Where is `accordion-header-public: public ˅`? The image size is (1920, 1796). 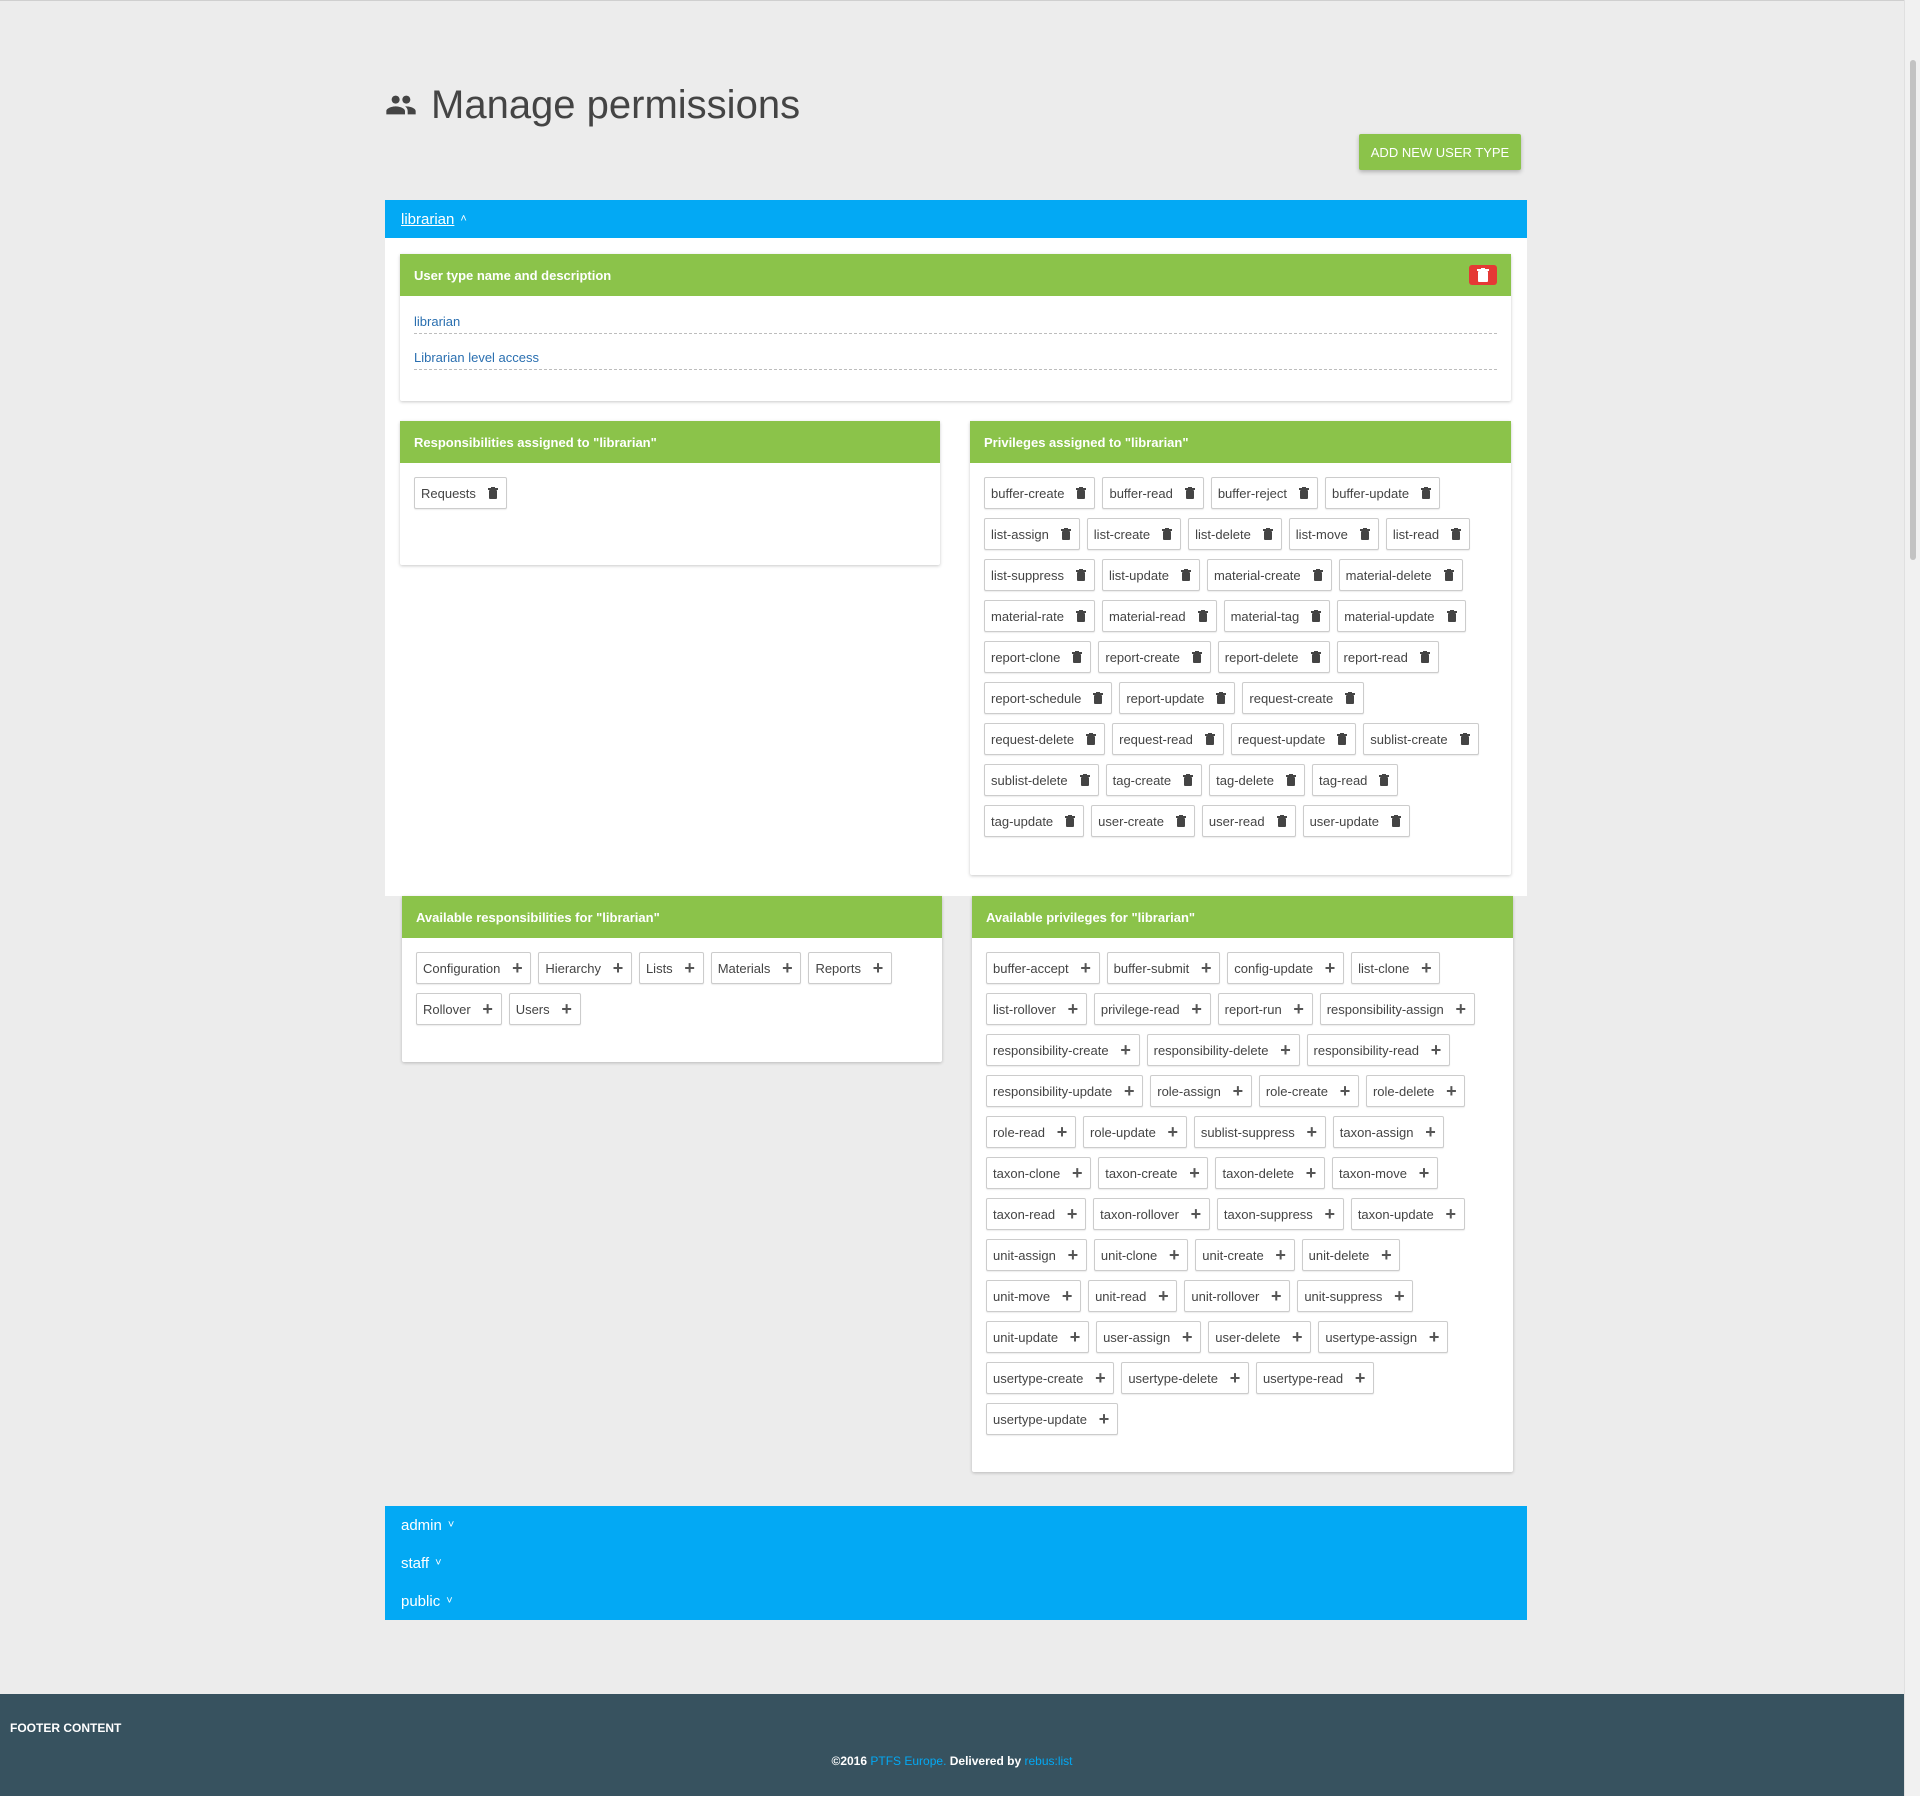
accordion-header-public: public ˅ is located at coordinates (956, 1601).